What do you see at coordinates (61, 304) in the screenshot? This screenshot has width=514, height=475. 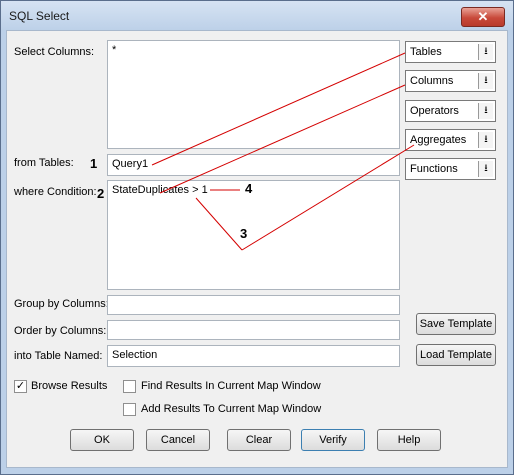 I see `group-by-label: Group by Columns:` at bounding box center [61, 304].